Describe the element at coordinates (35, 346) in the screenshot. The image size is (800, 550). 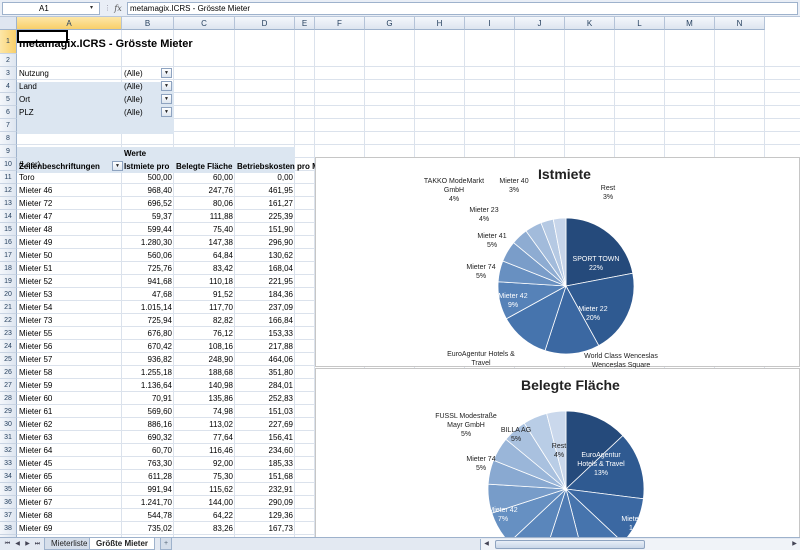
I see `row-label-cell: Mieter 56` at that location.